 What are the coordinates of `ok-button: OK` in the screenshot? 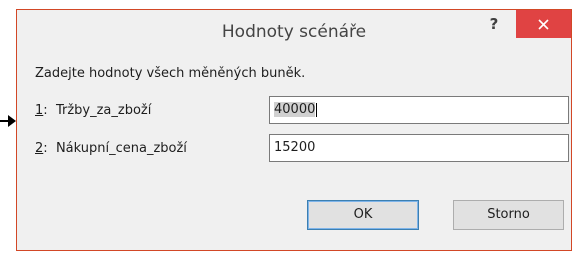 It's located at (363, 215).